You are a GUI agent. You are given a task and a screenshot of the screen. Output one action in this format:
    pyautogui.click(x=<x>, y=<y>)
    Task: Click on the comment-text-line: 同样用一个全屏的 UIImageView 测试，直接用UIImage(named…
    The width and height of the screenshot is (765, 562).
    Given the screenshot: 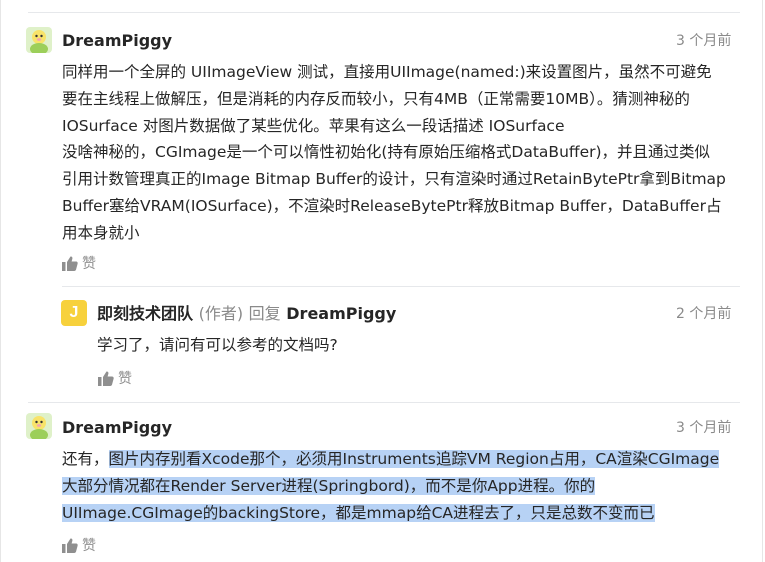 What is the action you would take?
    pyautogui.click(x=387, y=72)
    